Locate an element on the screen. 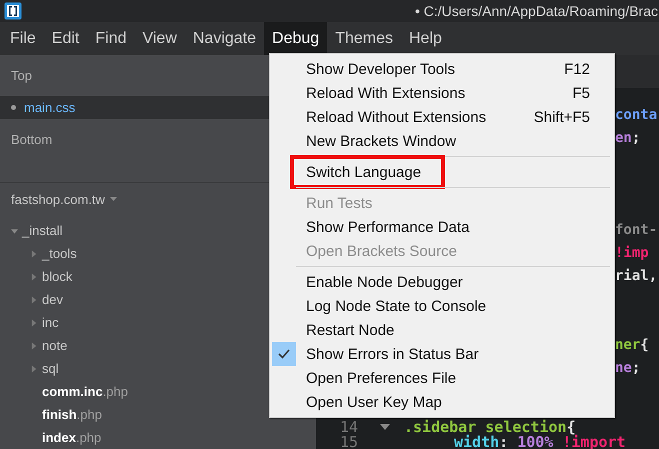 Image resolution: width=659 pixels, height=449 pixels. folder-name: inc is located at coordinates (50, 322).